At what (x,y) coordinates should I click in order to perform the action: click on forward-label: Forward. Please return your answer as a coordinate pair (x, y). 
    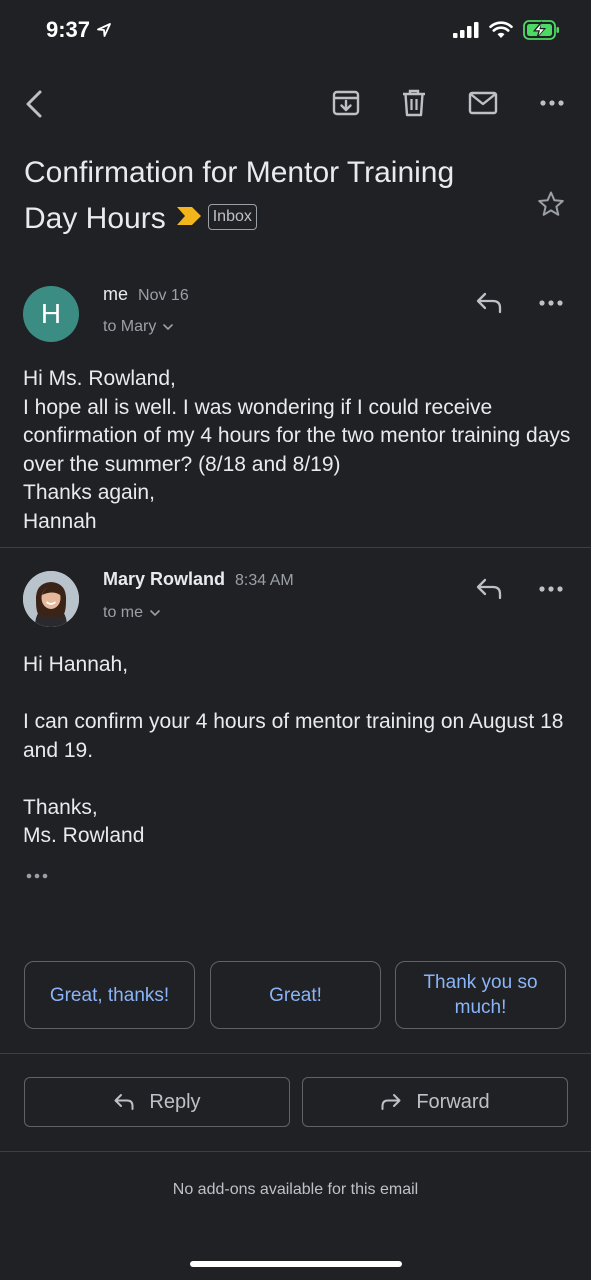
    Looking at the image, I should click on (453, 1101).